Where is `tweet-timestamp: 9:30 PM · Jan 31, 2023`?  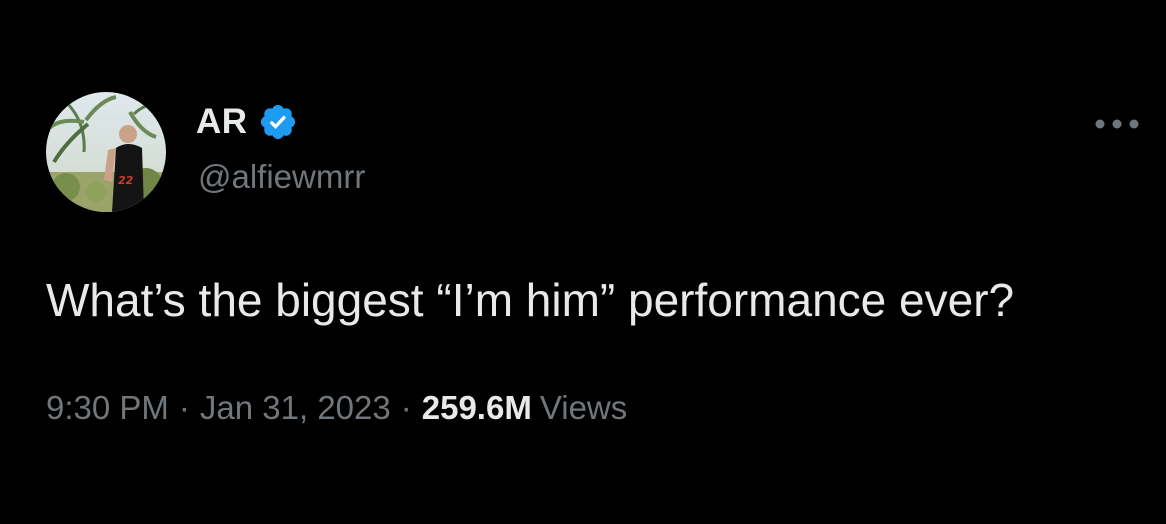 tweet-timestamp: 9:30 PM · Jan 31, 2023 is located at coordinates (218, 407).